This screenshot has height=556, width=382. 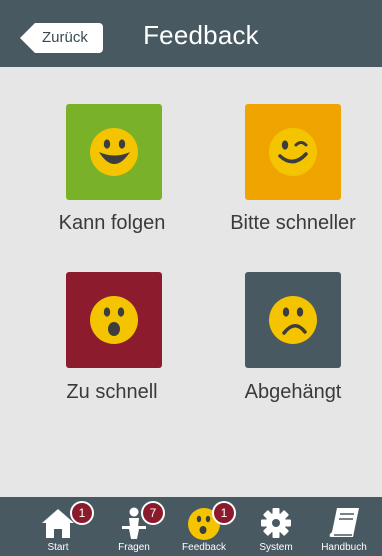 I want to click on option-tile-zu-schnell, so click(x=114, y=320).